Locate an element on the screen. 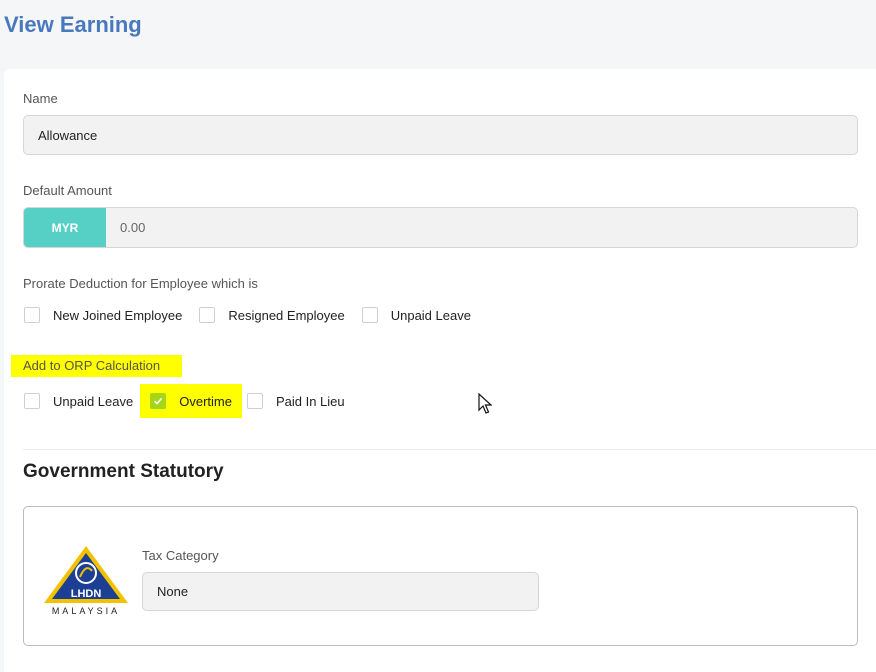 The image size is (876, 672). prorate-unpaid-leave-checkbox is located at coordinates (369, 315).